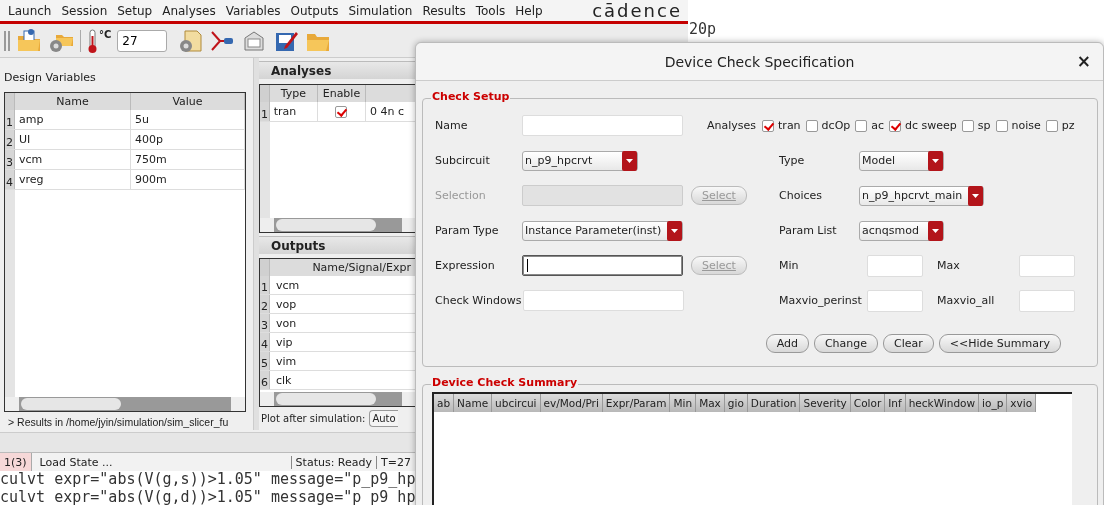 The height and width of the screenshot is (505, 1104). I want to click on dropdown: Model, so click(901, 160).